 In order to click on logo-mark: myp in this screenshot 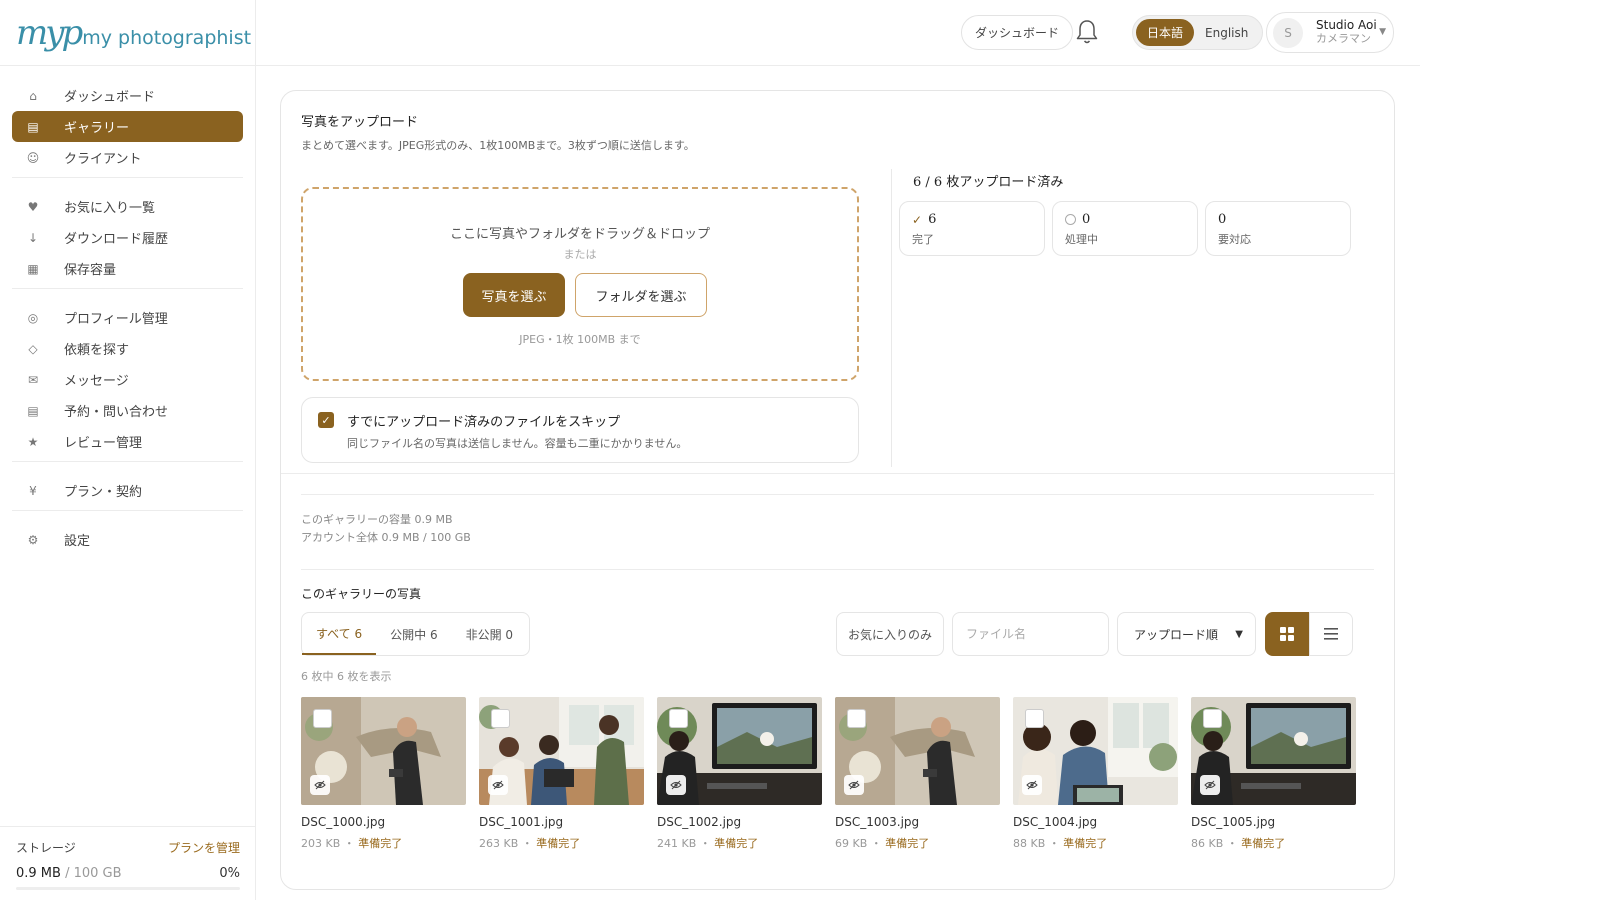, I will do `click(49, 32)`.